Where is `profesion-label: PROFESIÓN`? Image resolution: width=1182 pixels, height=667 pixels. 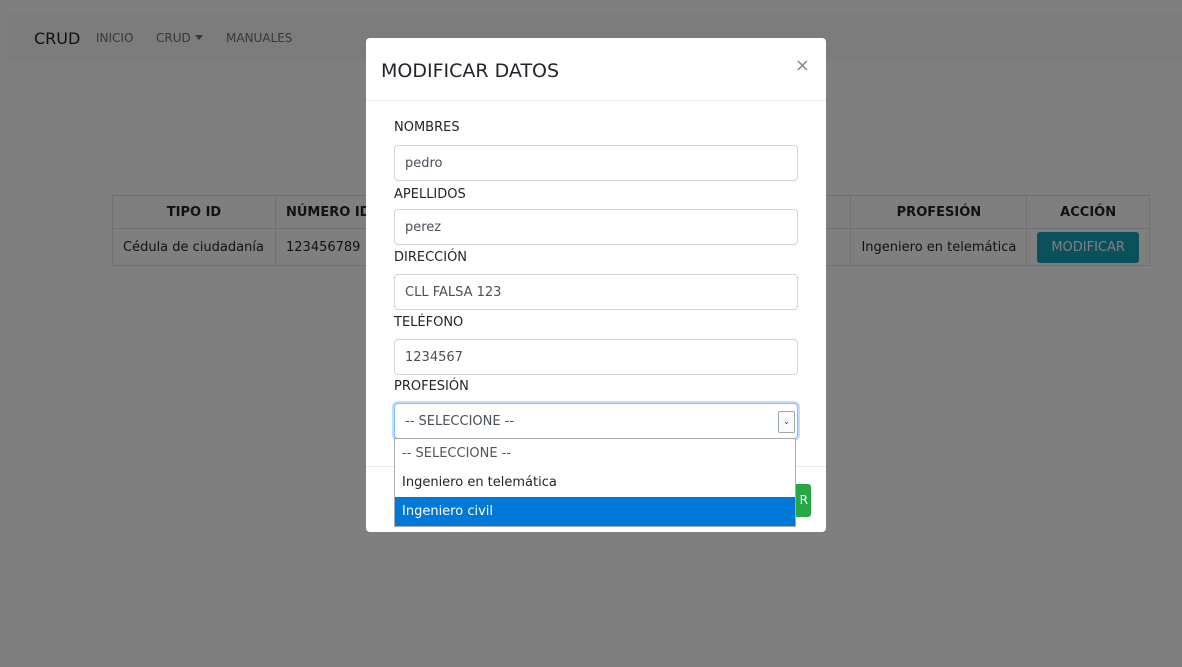
profesion-label: PROFESIÓN is located at coordinates (431, 386).